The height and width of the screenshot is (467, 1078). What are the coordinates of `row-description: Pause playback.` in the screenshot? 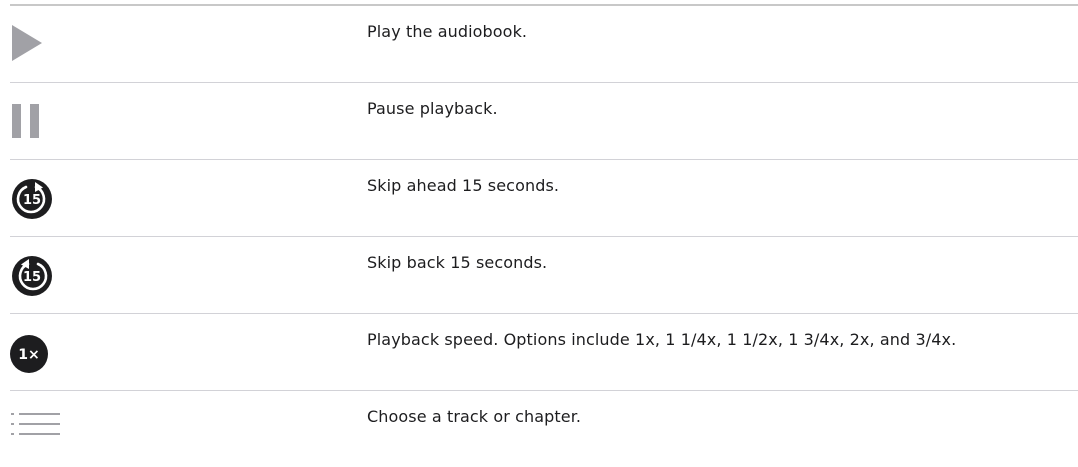 It's located at (432, 108).